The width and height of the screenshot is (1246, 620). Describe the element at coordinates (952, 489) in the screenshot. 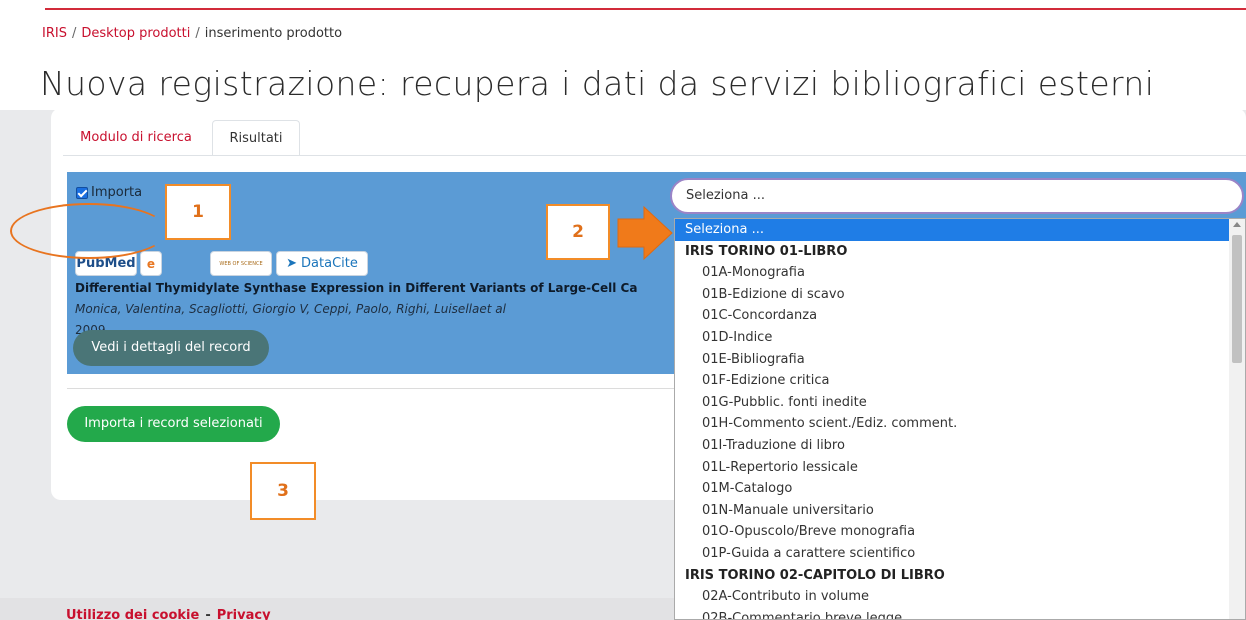

I see `dropdown-option: 01M-Catalogo` at that location.